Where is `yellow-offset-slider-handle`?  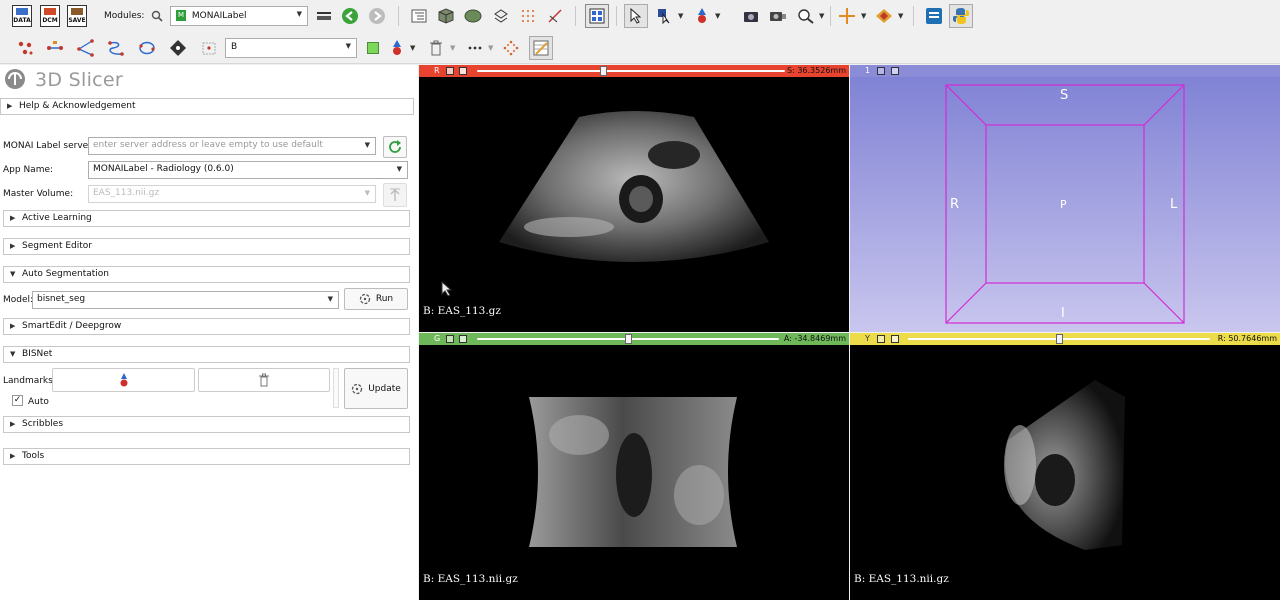
yellow-offset-slider-handle is located at coordinates (1059, 339).